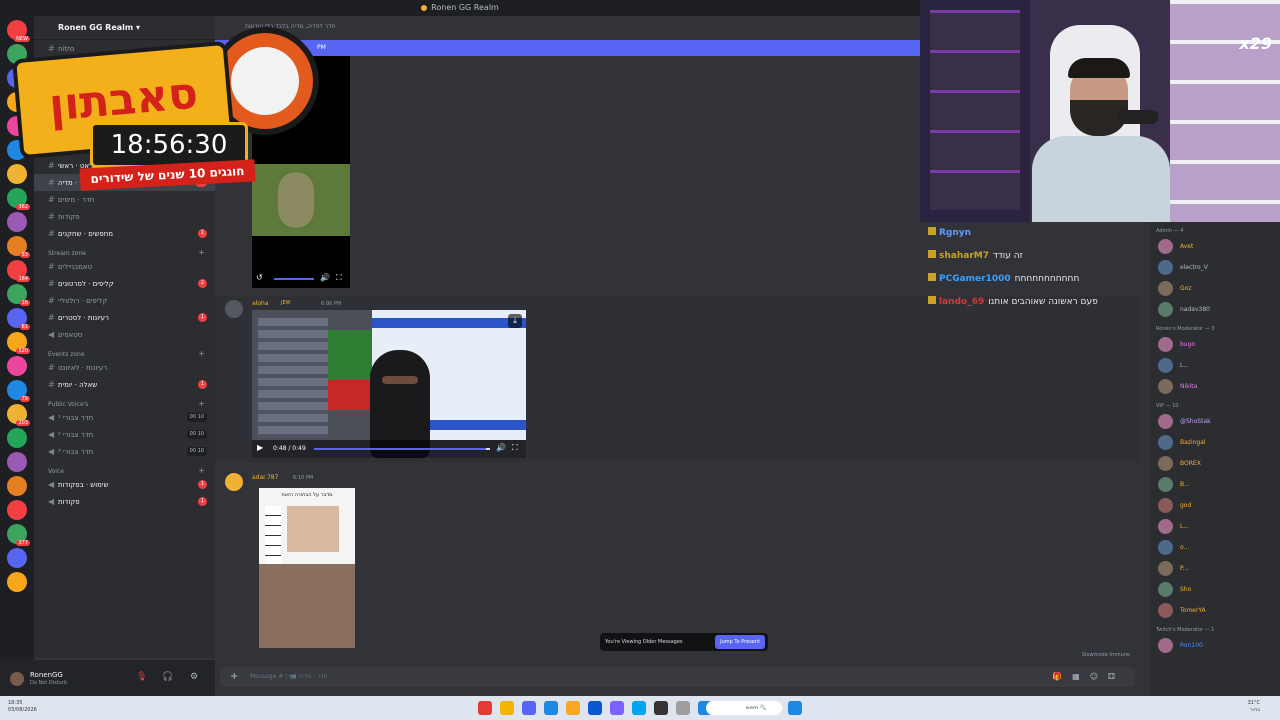  What do you see at coordinates (234, 677) in the screenshot?
I see `add-attachment-icon: +` at bounding box center [234, 677].